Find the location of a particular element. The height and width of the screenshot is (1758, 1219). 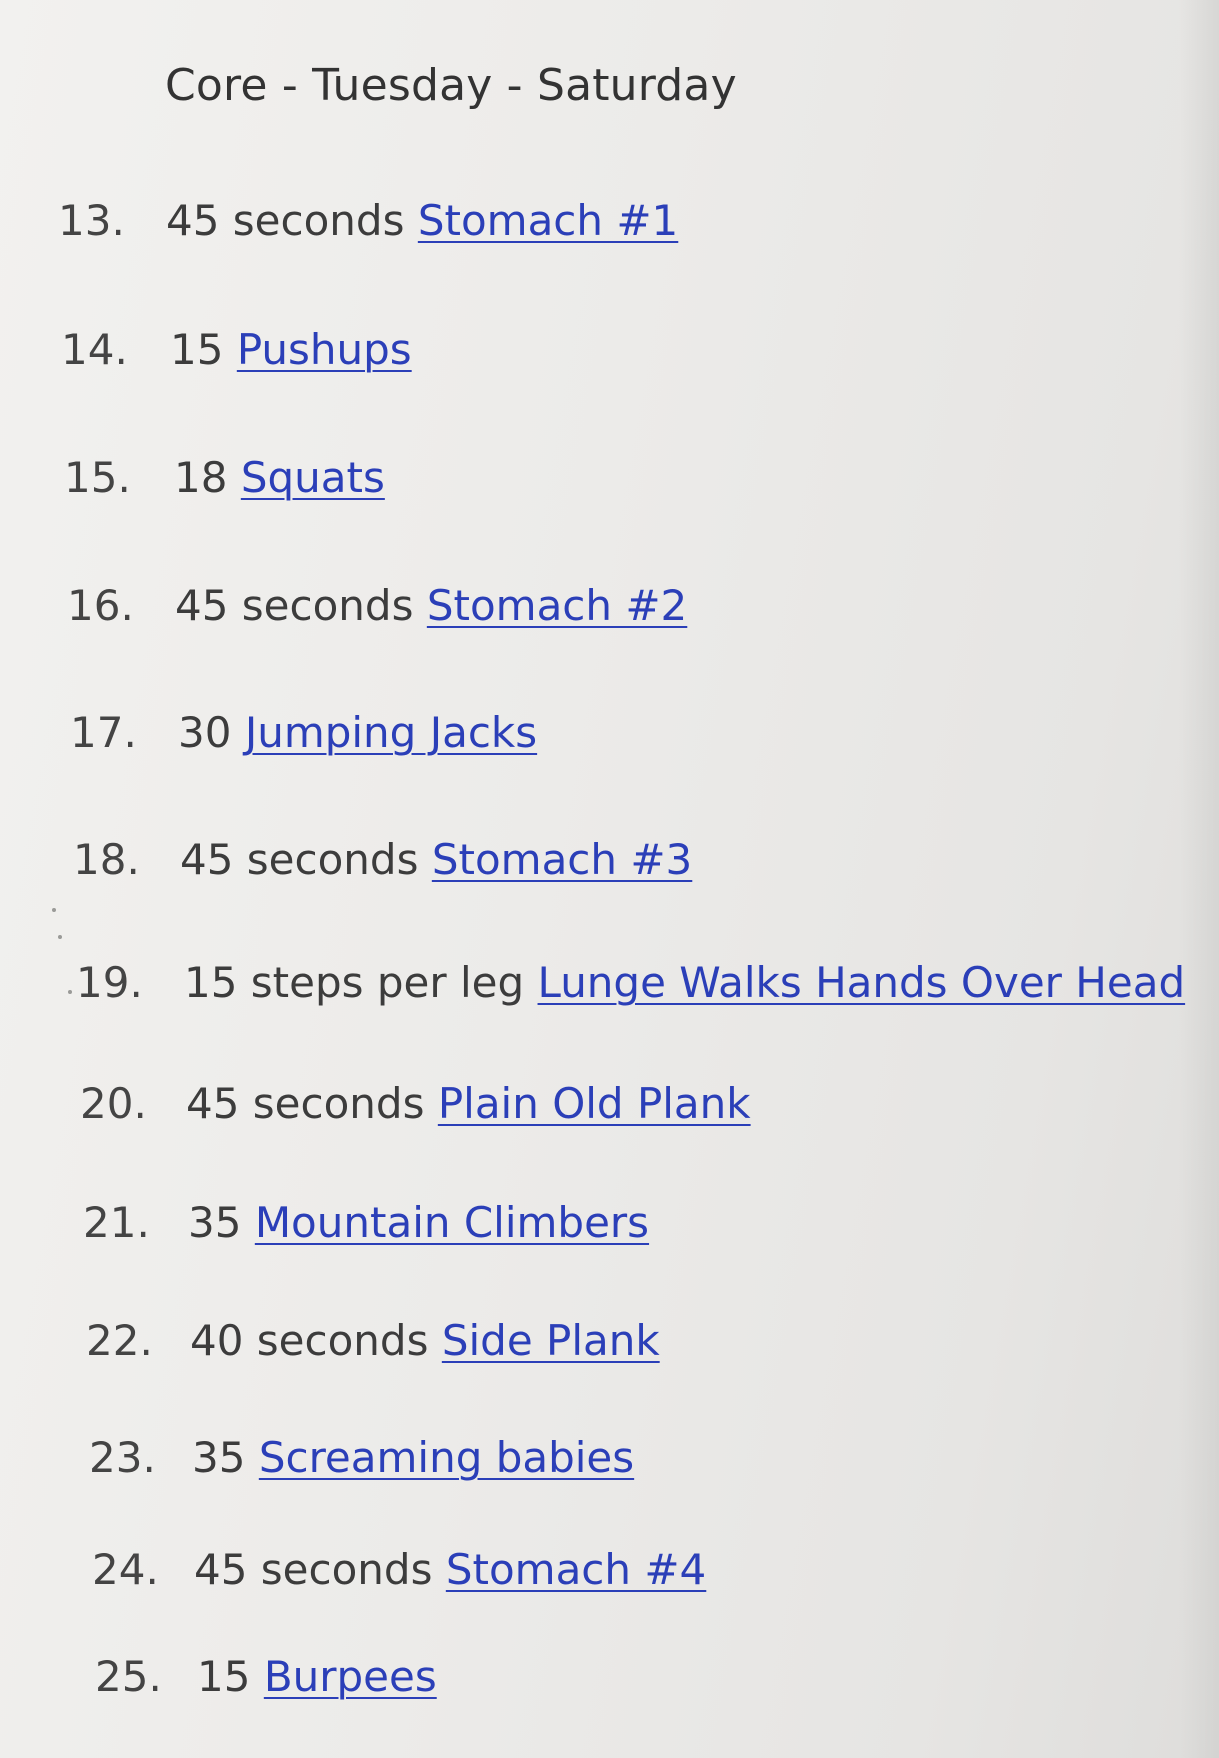

item-number: 23. is located at coordinates (122, 1457).